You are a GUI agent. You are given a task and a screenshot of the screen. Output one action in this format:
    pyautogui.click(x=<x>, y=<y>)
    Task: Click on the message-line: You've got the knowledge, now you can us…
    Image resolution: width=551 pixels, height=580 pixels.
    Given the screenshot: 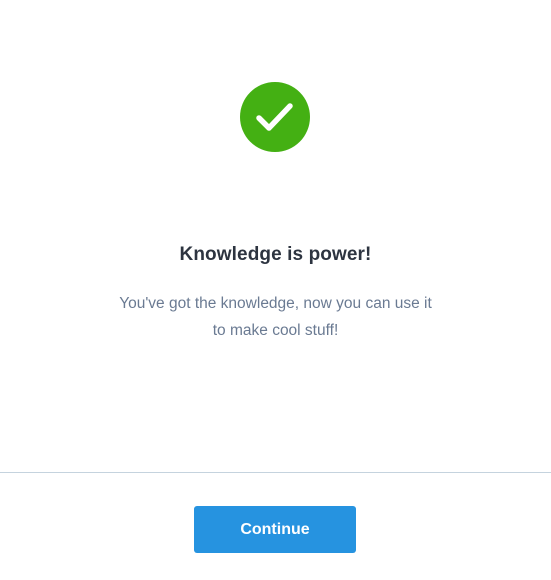 What is the action you would take?
    pyautogui.click(x=275, y=303)
    